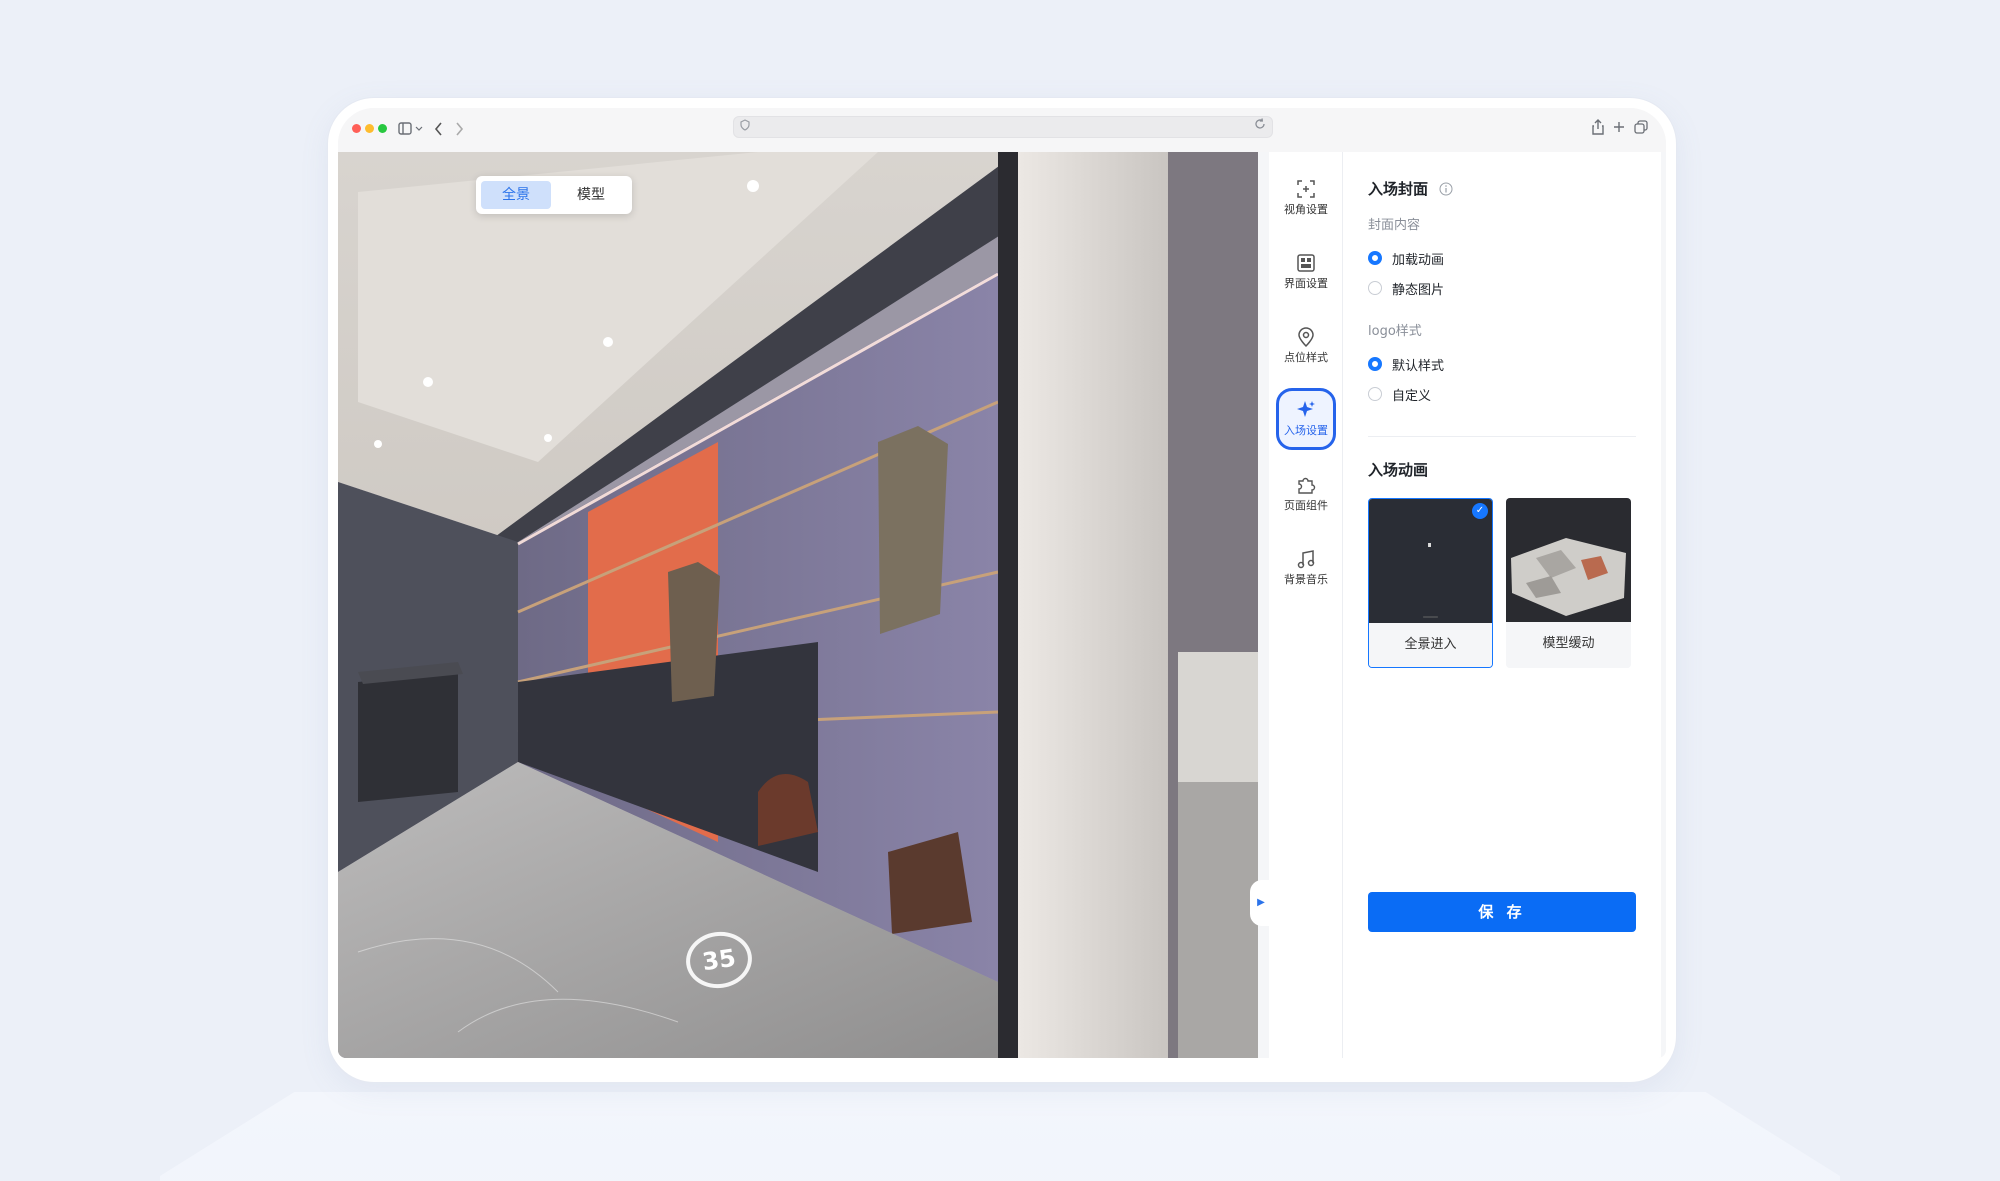 The width and height of the screenshot is (2000, 1181). What do you see at coordinates (1430, 645) in the screenshot?
I see `card-label: 全景进入` at bounding box center [1430, 645].